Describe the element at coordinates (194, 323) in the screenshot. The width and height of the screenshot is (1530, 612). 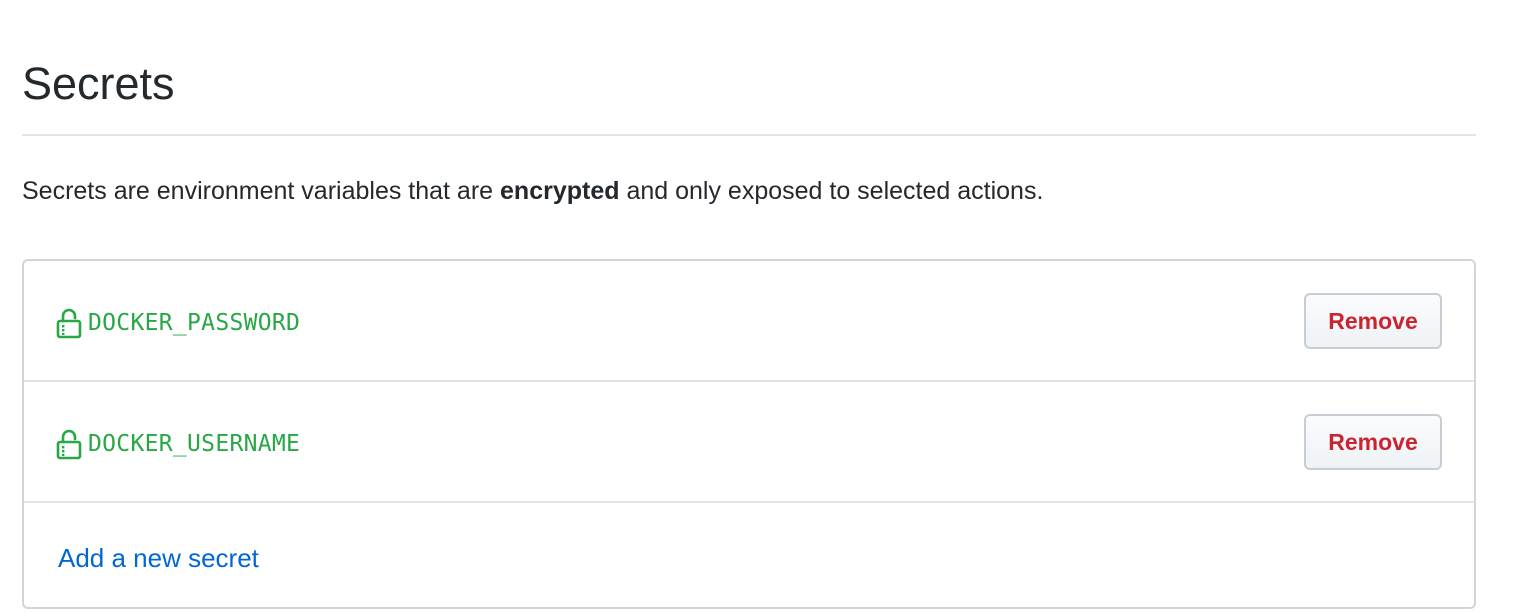
I see `secret-name: DOCKER_PASSWORD` at that location.